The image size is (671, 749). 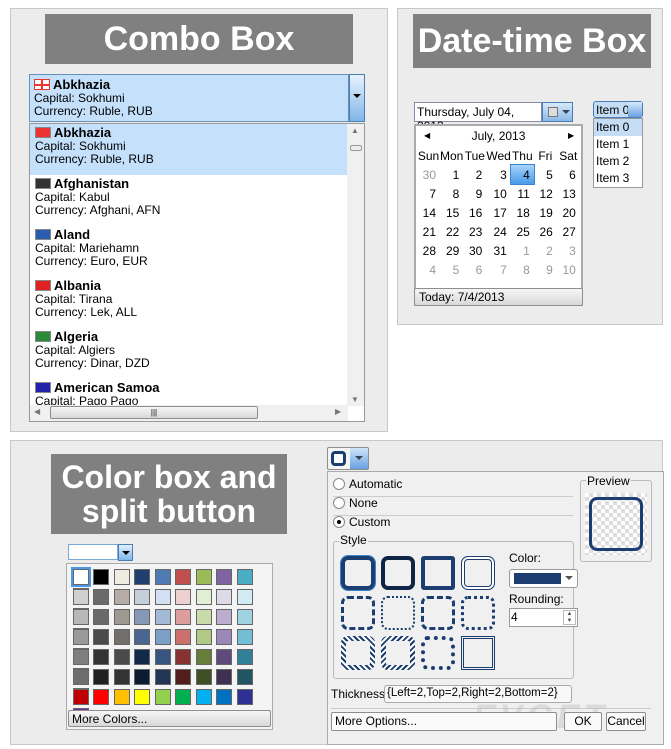 I want to click on calendar-day: 25, so click(x=522, y=231).